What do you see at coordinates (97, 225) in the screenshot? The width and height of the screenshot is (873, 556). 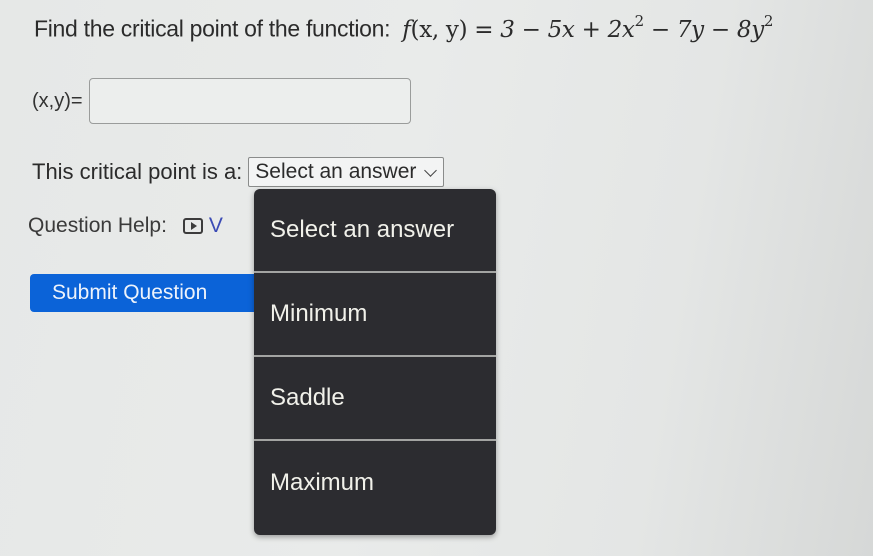 I see `question-help-label: Question Help:` at bounding box center [97, 225].